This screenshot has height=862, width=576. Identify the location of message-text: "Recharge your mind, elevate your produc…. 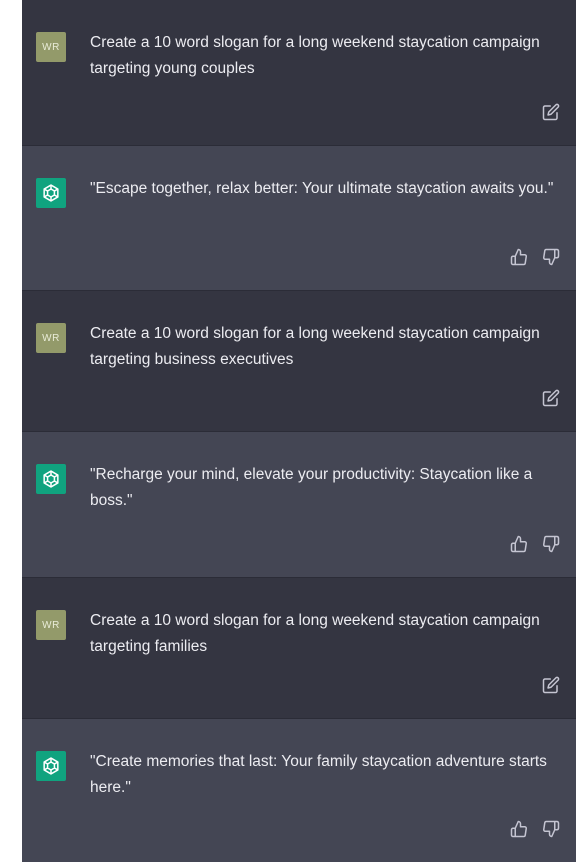
(311, 487).